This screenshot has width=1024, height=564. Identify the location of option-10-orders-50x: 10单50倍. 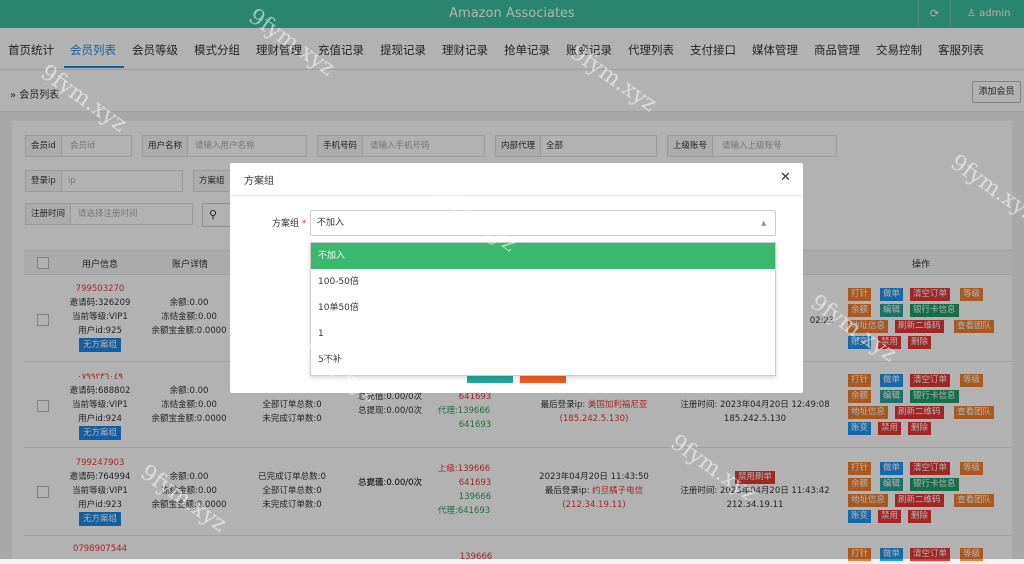
(543, 308).